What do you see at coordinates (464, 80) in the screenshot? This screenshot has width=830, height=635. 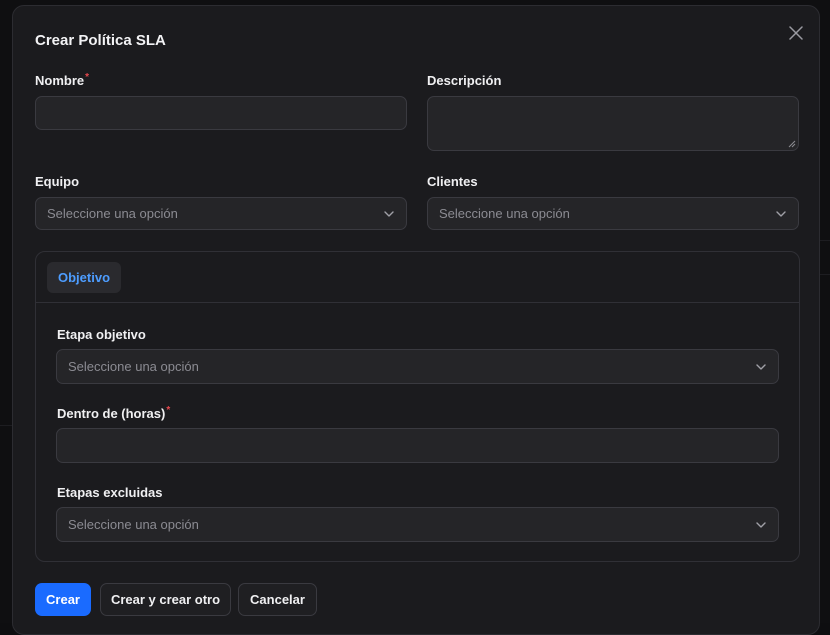 I see `descripcion-label: Descripción` at bounding box center [464, 80].